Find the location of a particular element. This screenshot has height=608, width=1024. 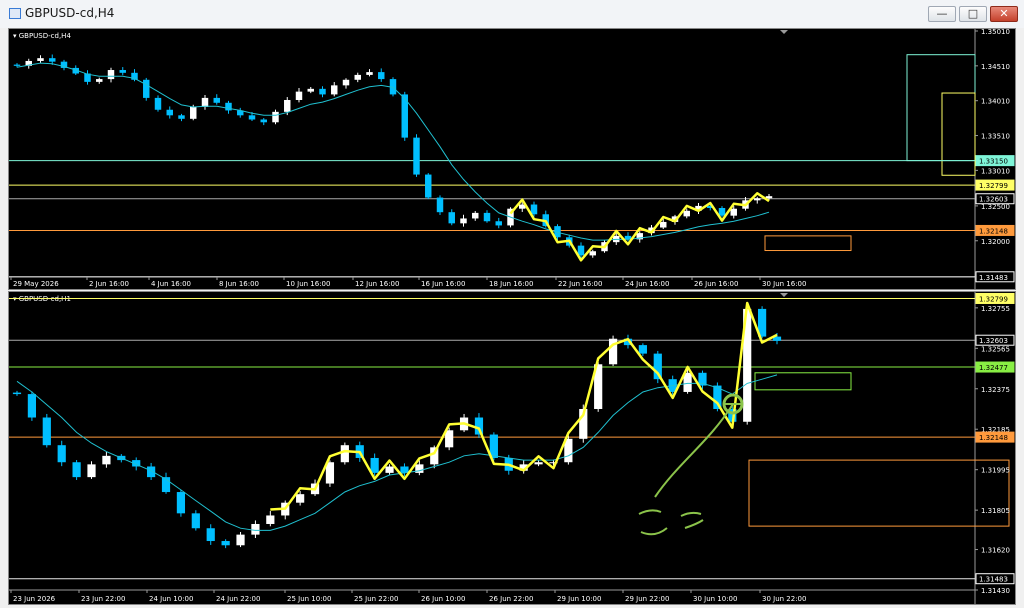

time-tick-label: 16 Jun 16:00 is located at coordinates (443, 284).